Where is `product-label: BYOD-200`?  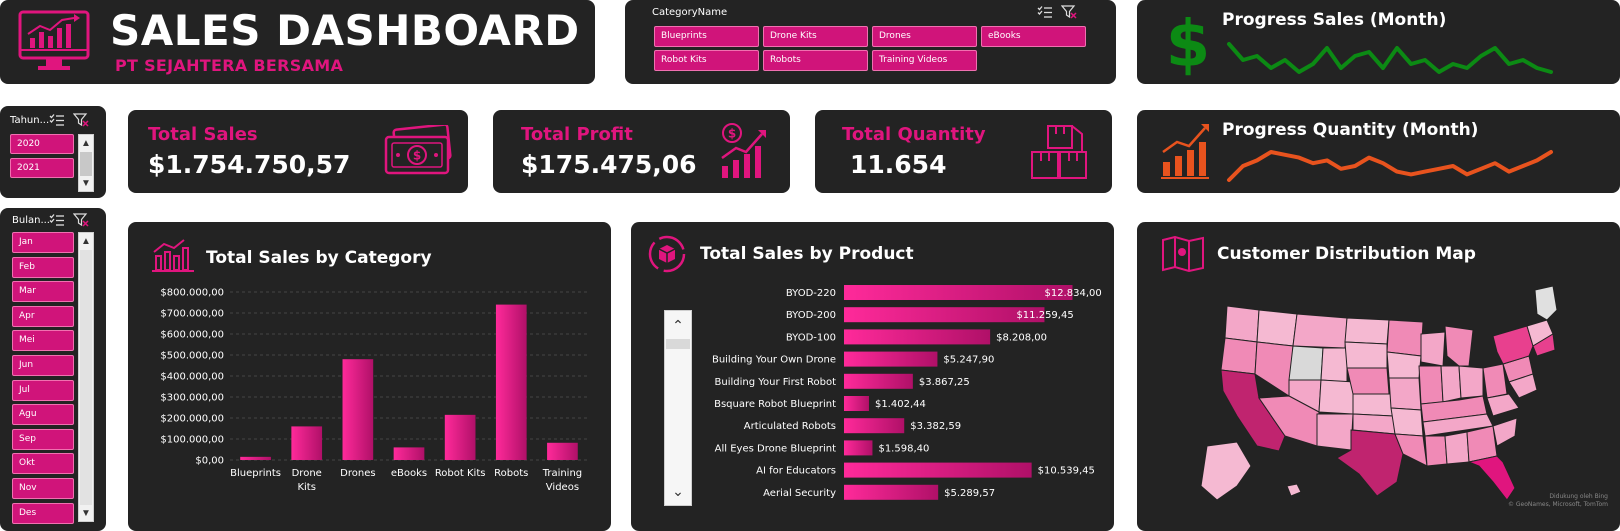
product-label: BYOD-200 is located at coordinates (811, 315).